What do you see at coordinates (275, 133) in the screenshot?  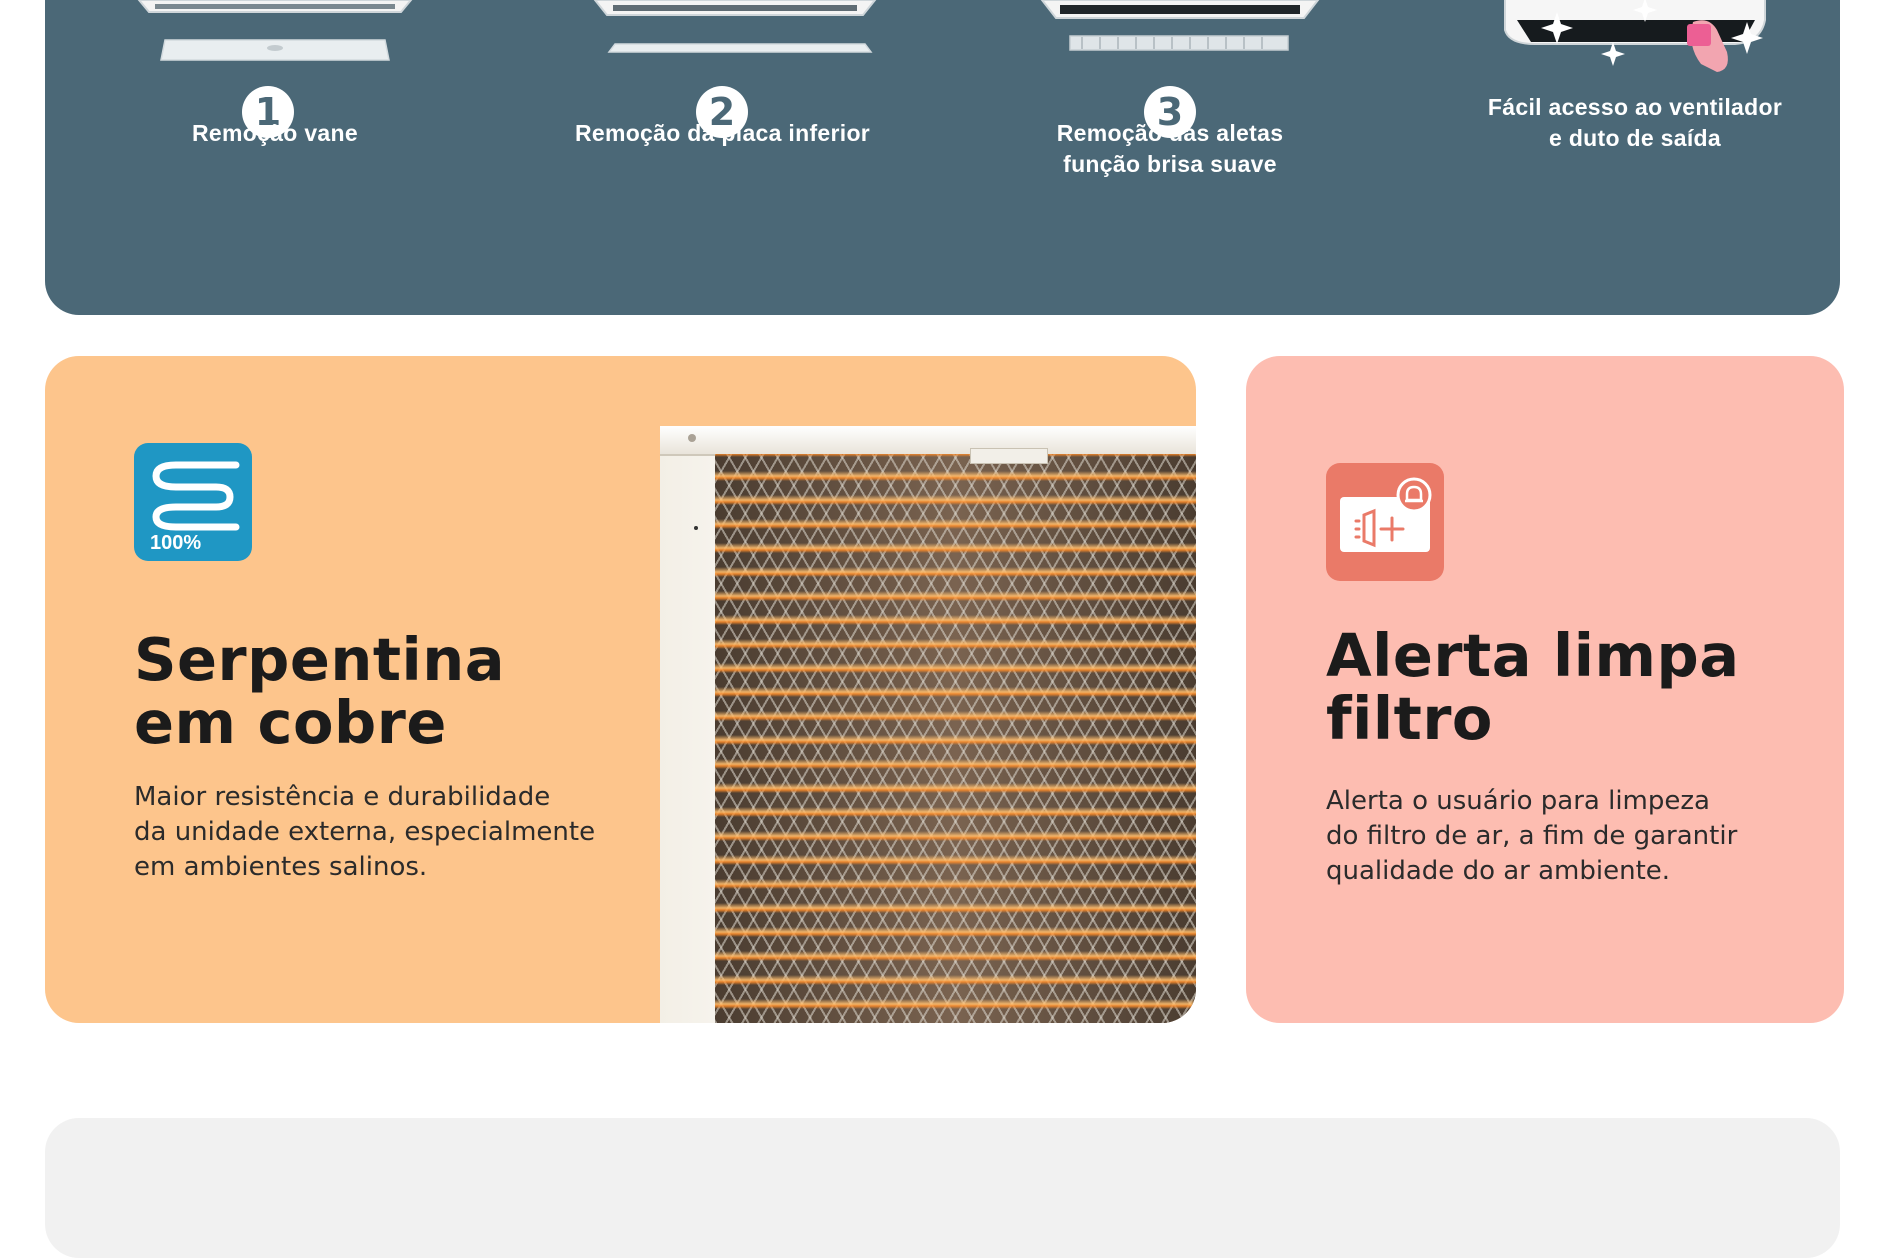 I see `step-label: Remoção vane` at bounding box center [275, 133].